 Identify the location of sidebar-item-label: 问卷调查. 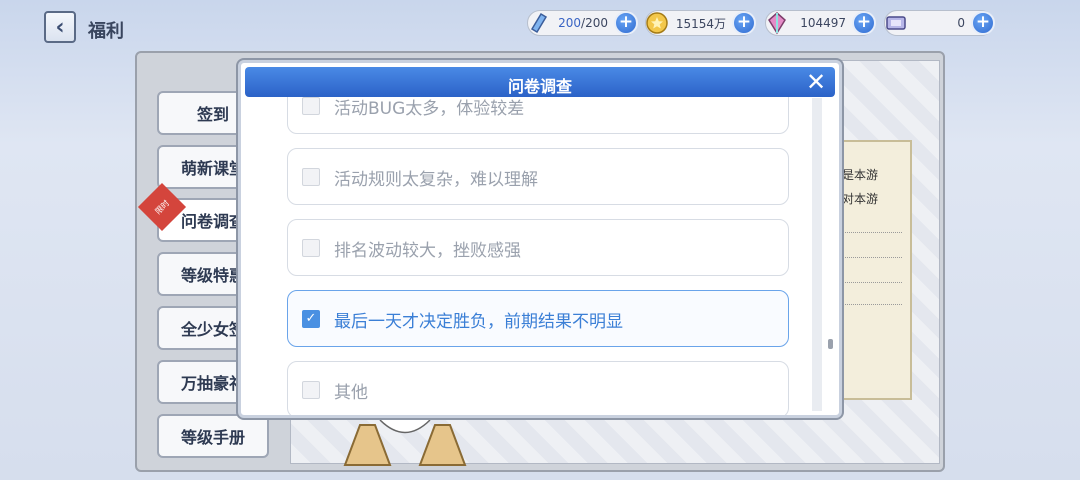
(212, 221).